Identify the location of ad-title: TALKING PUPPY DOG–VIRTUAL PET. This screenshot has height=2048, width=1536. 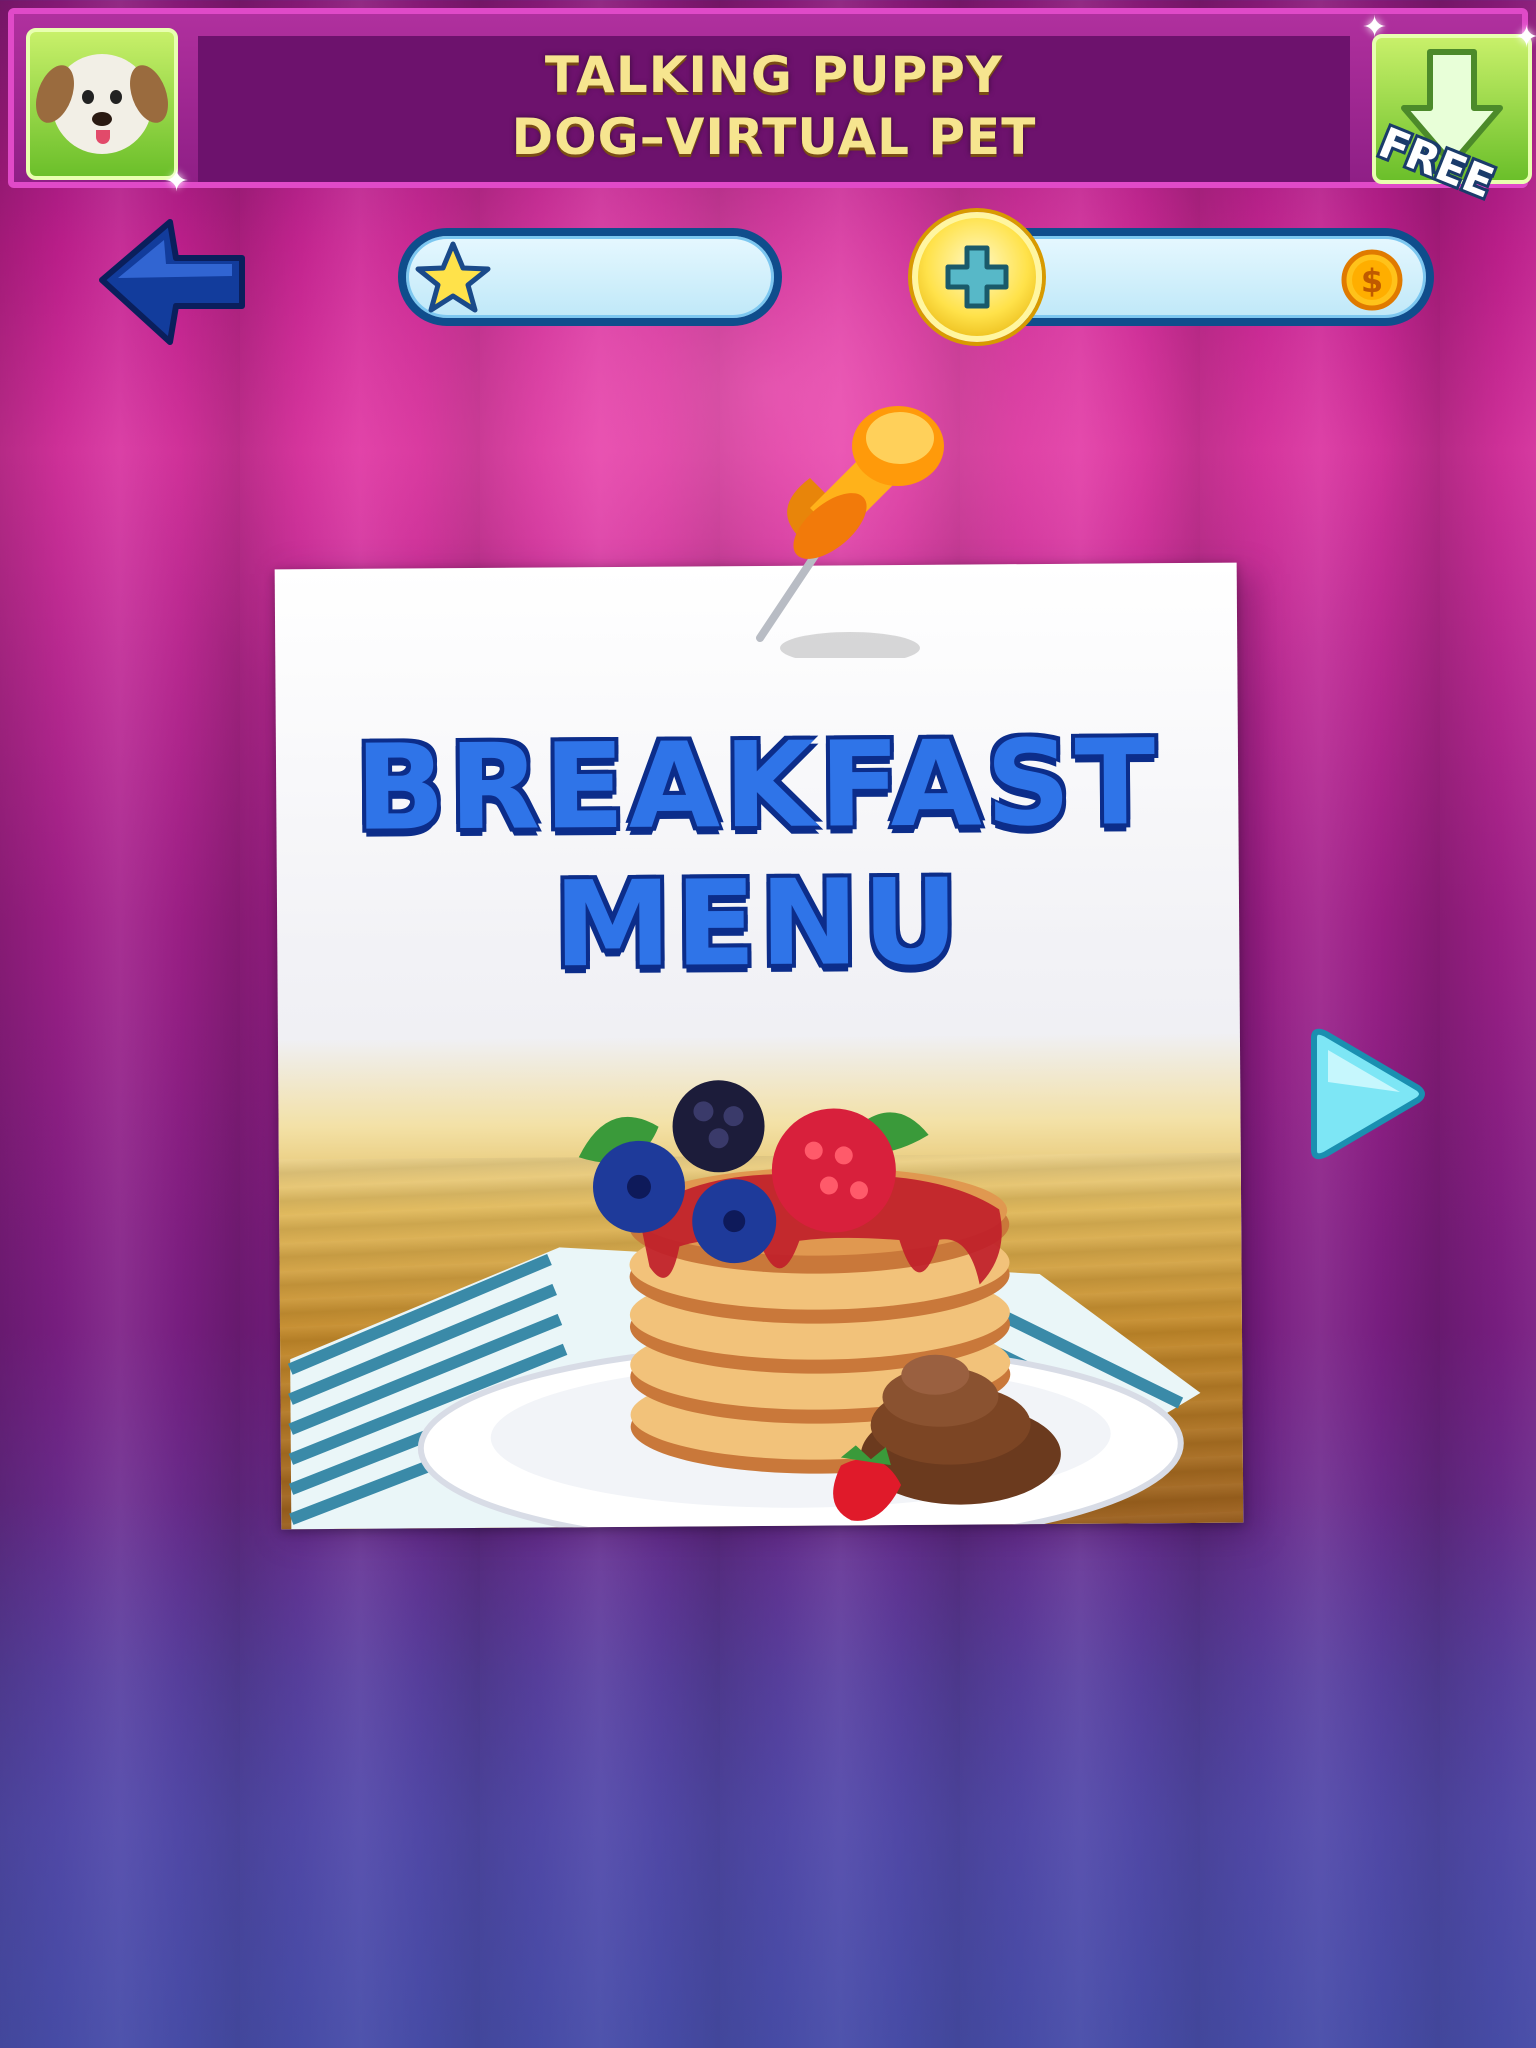
(774, 106).